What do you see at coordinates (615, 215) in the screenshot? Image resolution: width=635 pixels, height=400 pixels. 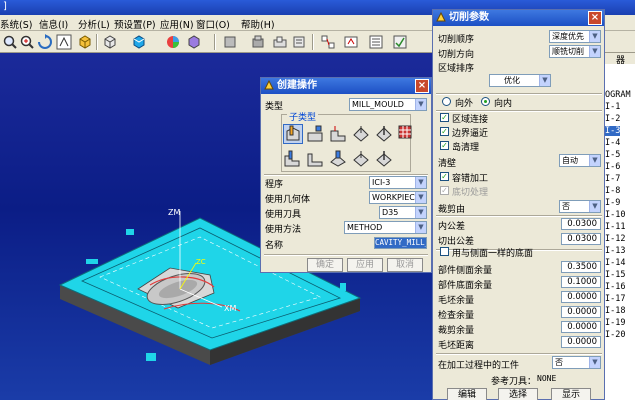 I see `navigator-item: I-10` at bounding box center [615, 215].